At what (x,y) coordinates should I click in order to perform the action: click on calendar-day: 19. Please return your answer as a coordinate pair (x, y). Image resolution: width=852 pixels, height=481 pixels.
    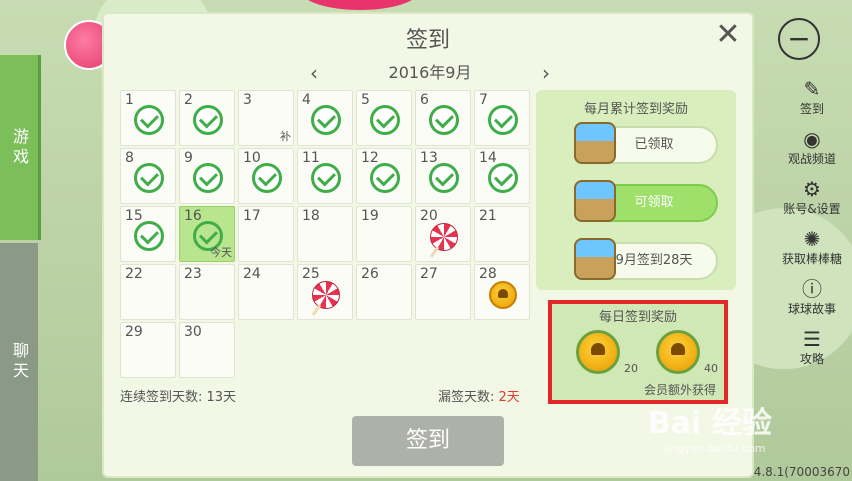
    Looking at the image, I should click on (384, 234).